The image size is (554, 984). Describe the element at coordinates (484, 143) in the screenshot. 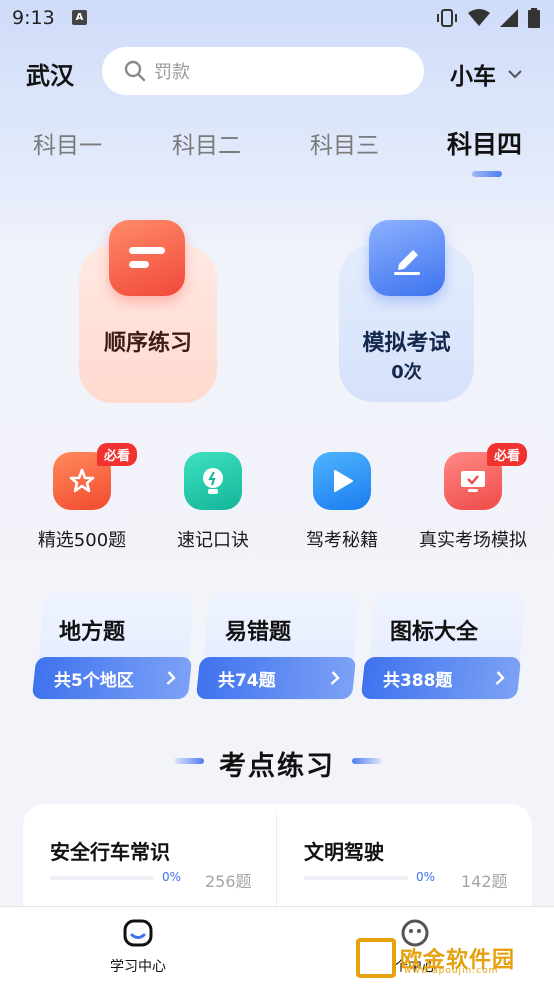

I see `tab-subject-4: 科目四` at that location.